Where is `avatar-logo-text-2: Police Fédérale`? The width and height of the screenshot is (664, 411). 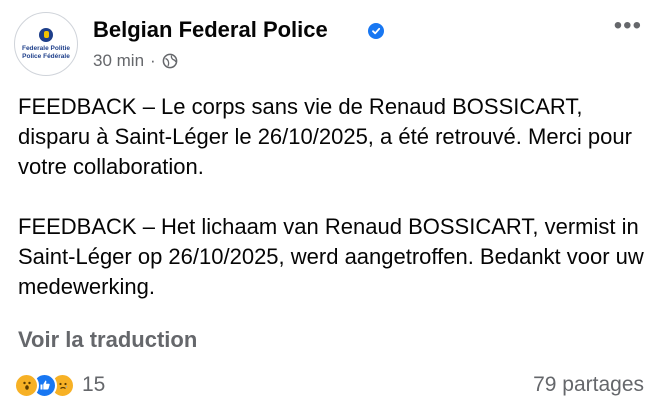
avatar-logo-text-2: Police Fédérale is located at coordinates (46, 56).